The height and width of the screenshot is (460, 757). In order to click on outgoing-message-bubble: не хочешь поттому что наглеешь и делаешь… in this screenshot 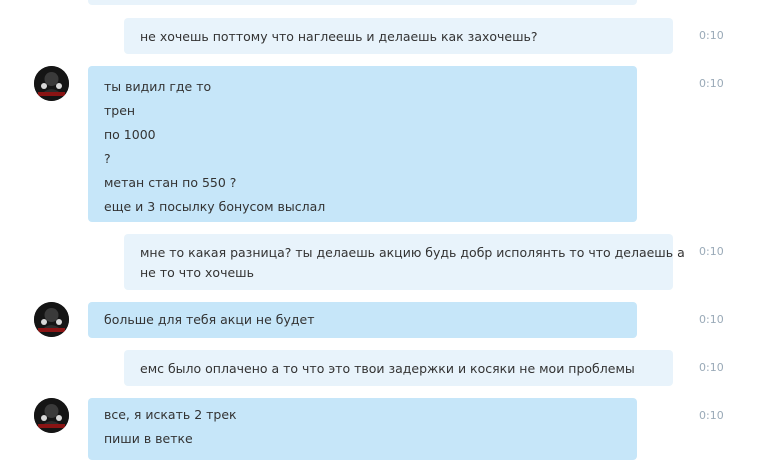, I will do `click(398, 36)`.